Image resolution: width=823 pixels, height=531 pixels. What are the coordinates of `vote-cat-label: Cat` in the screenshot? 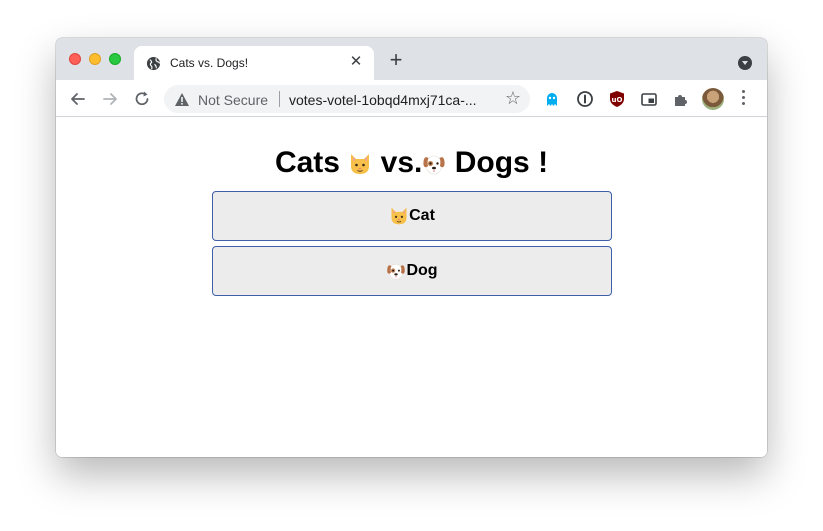 It's located at (422, 215).